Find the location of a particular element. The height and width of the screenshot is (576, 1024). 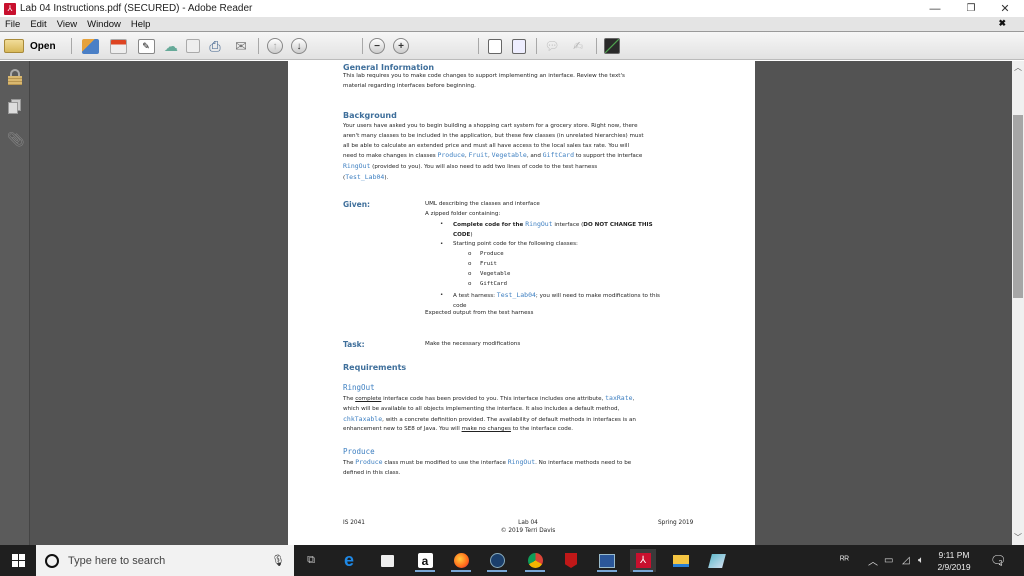

chrome-icon is located at coordinates (535, 560).